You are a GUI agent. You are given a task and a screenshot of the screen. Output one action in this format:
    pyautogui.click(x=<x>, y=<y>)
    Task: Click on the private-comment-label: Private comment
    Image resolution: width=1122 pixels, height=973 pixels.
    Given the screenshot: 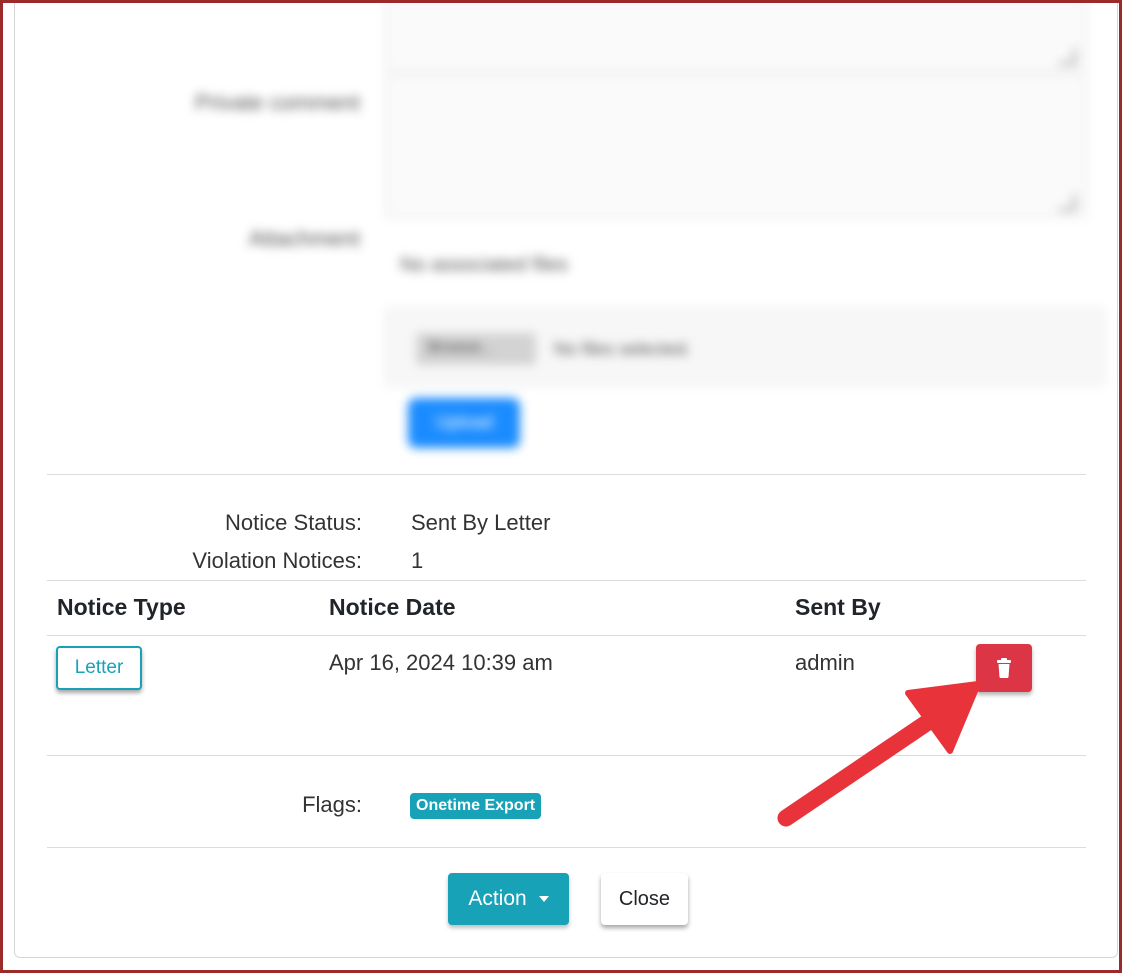 What is the action you would take?
    pyautogui.click(x=277, y=102)
    